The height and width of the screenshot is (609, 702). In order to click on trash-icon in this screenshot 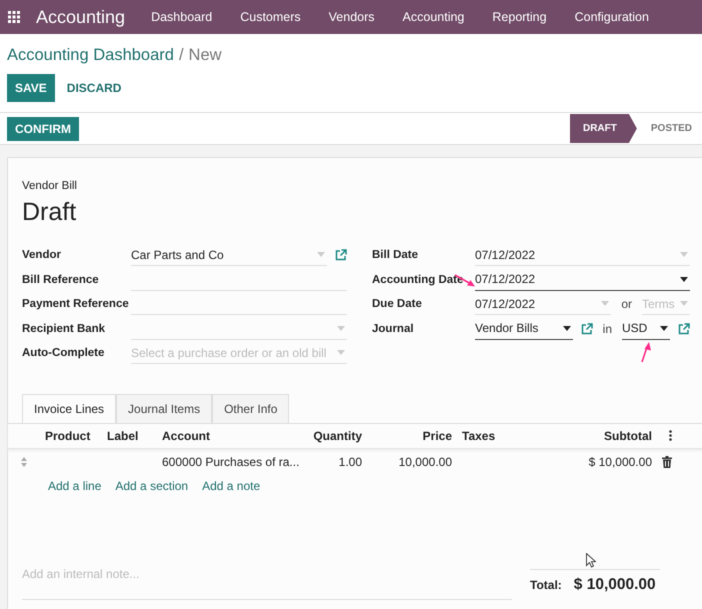, I will do `click(667, 462)`.